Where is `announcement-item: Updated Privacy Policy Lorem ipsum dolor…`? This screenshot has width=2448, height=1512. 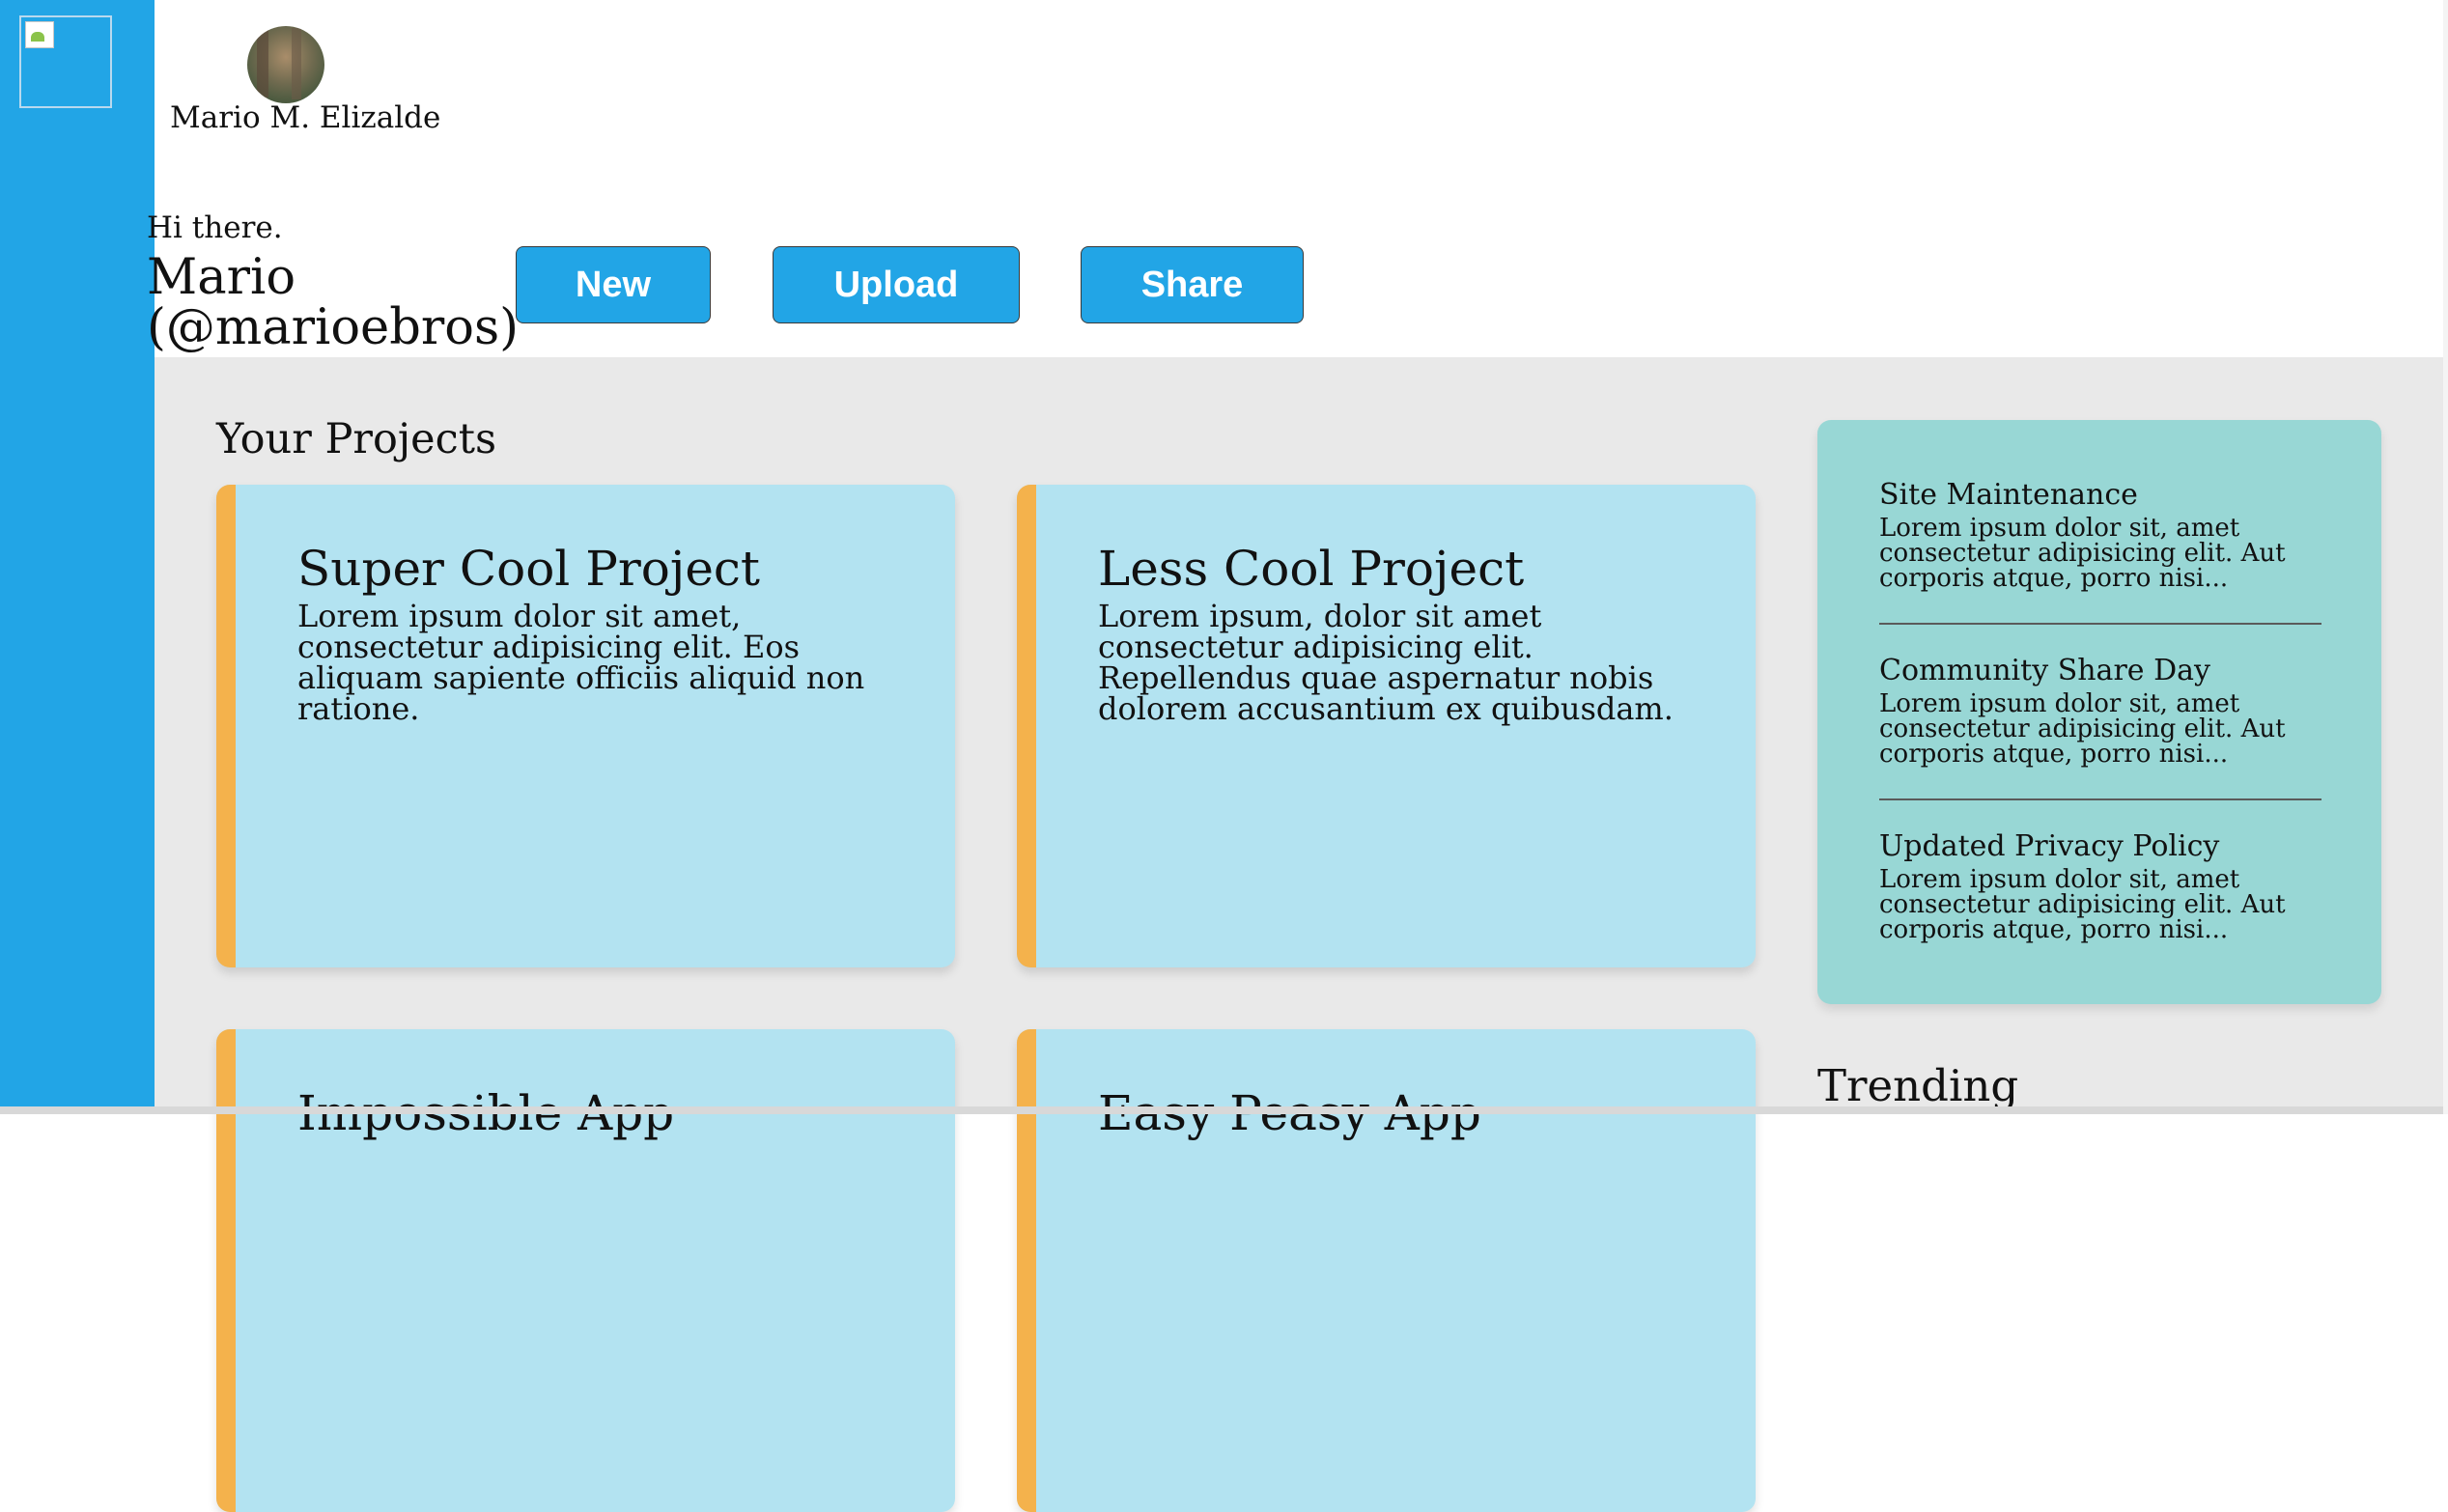
announcement-item: Updated Privacy Policy Lorem ipsum dolor… is located at coordinates (2100, 886).